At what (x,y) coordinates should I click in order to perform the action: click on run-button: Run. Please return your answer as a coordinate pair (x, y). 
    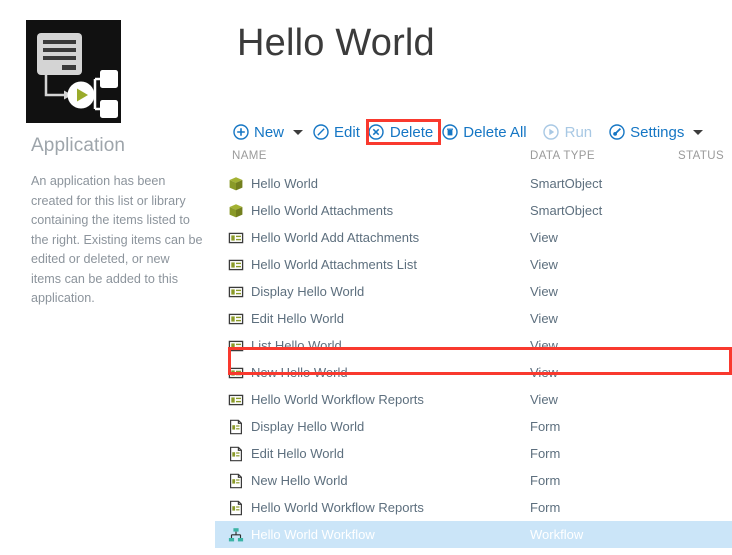
    Looking at the image, I should click on (568, 132).